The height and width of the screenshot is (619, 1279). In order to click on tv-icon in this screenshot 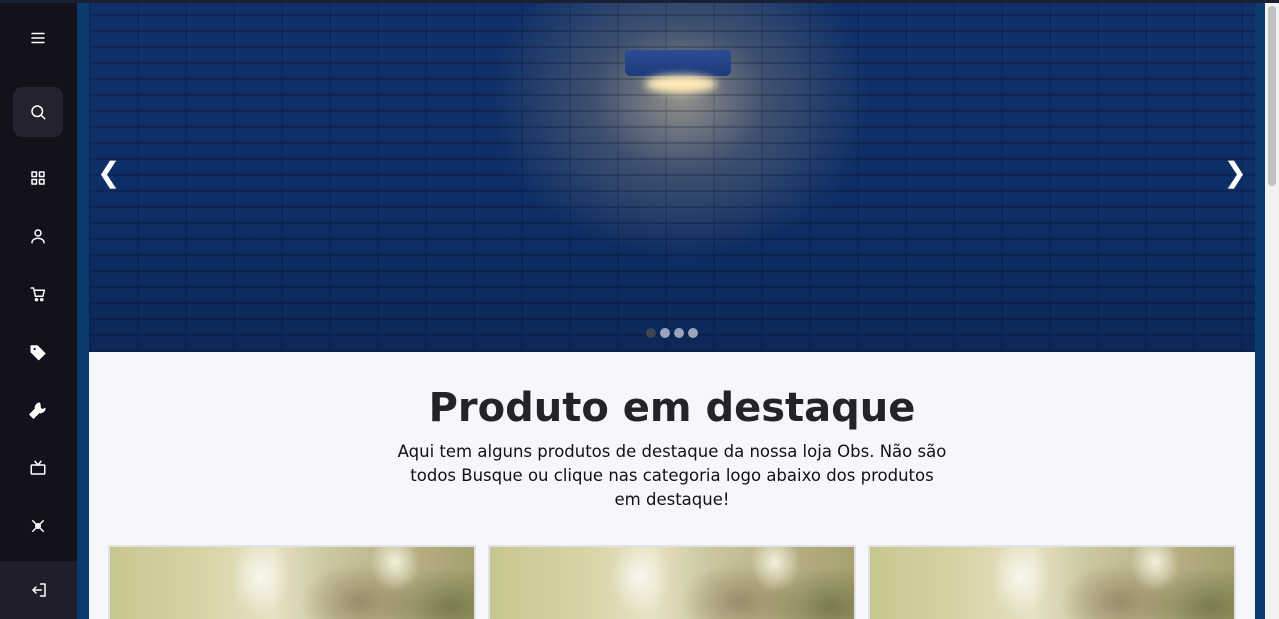, I will do `click(38, 467)`.